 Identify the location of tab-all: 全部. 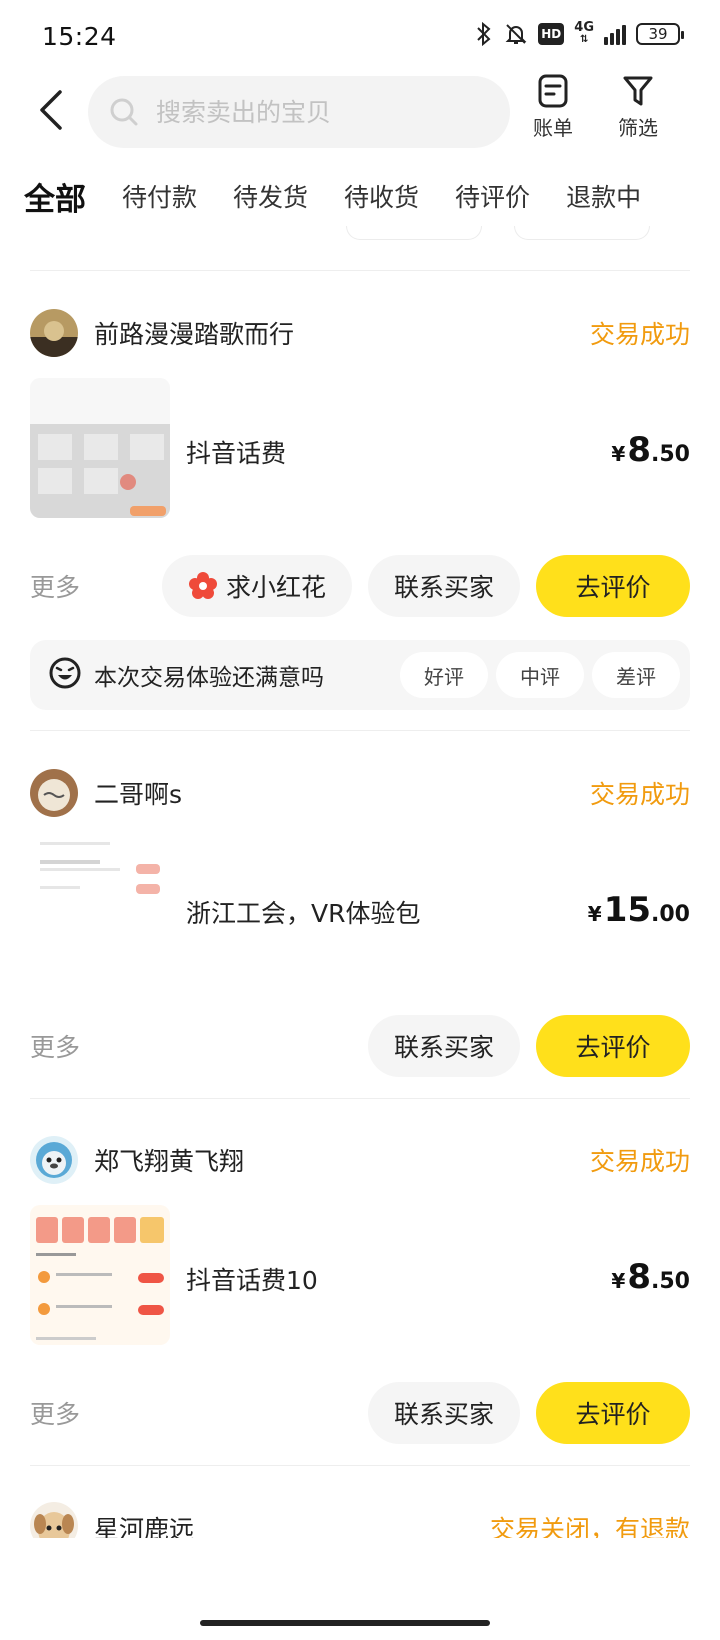
(55, 196).